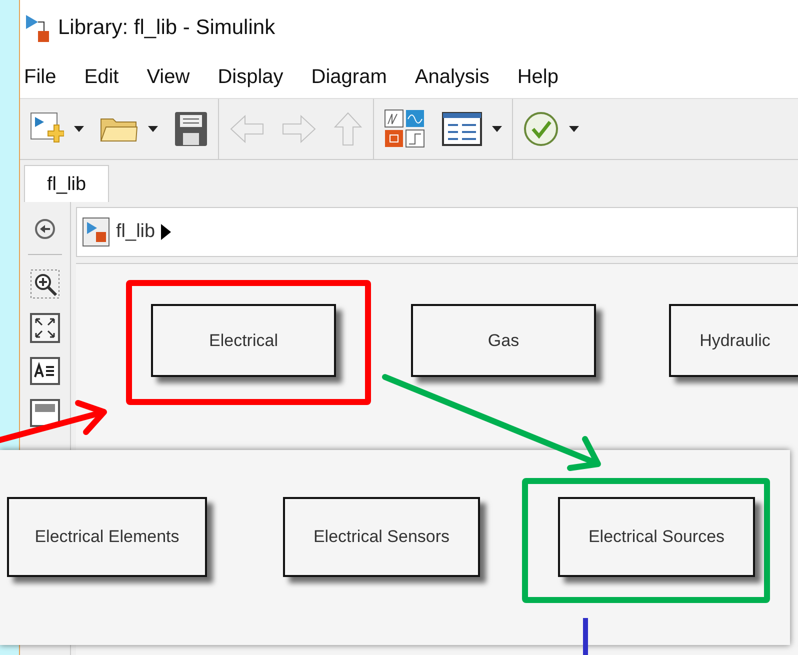 The height and width of the screenshot is (655, 798). I want to click on image-icon, so click(45, 413).